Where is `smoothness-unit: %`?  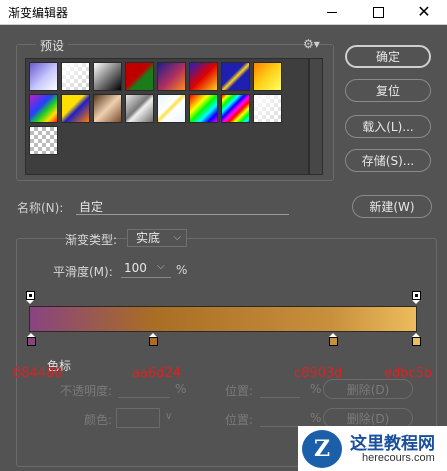 smoothness-unit: % is located at coordinates (182, 270).